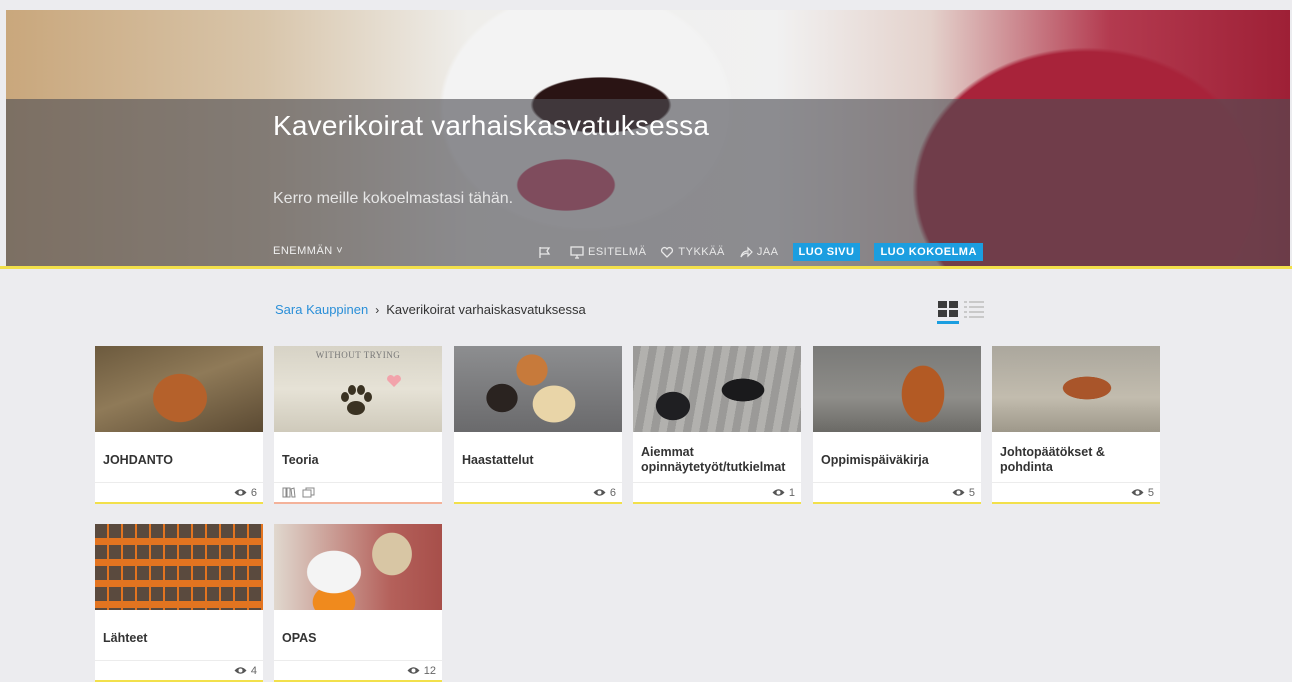 This screenshot has height=682, width=1292. Describe the element at coordinates (308, 492) in the screenshot. I see `copy-icon` at that location.